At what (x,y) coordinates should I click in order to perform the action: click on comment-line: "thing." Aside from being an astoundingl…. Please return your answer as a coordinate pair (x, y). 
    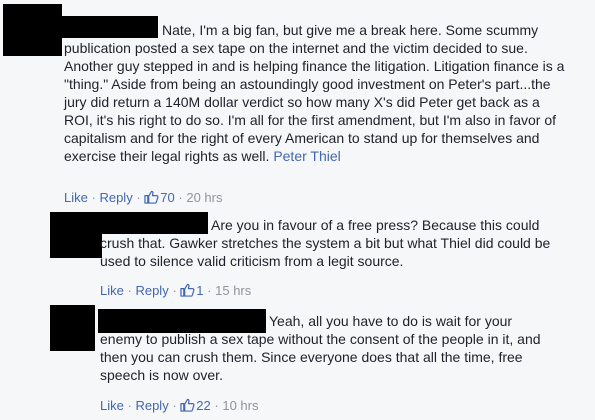
    Looking at the image, I should click on (307, 84).